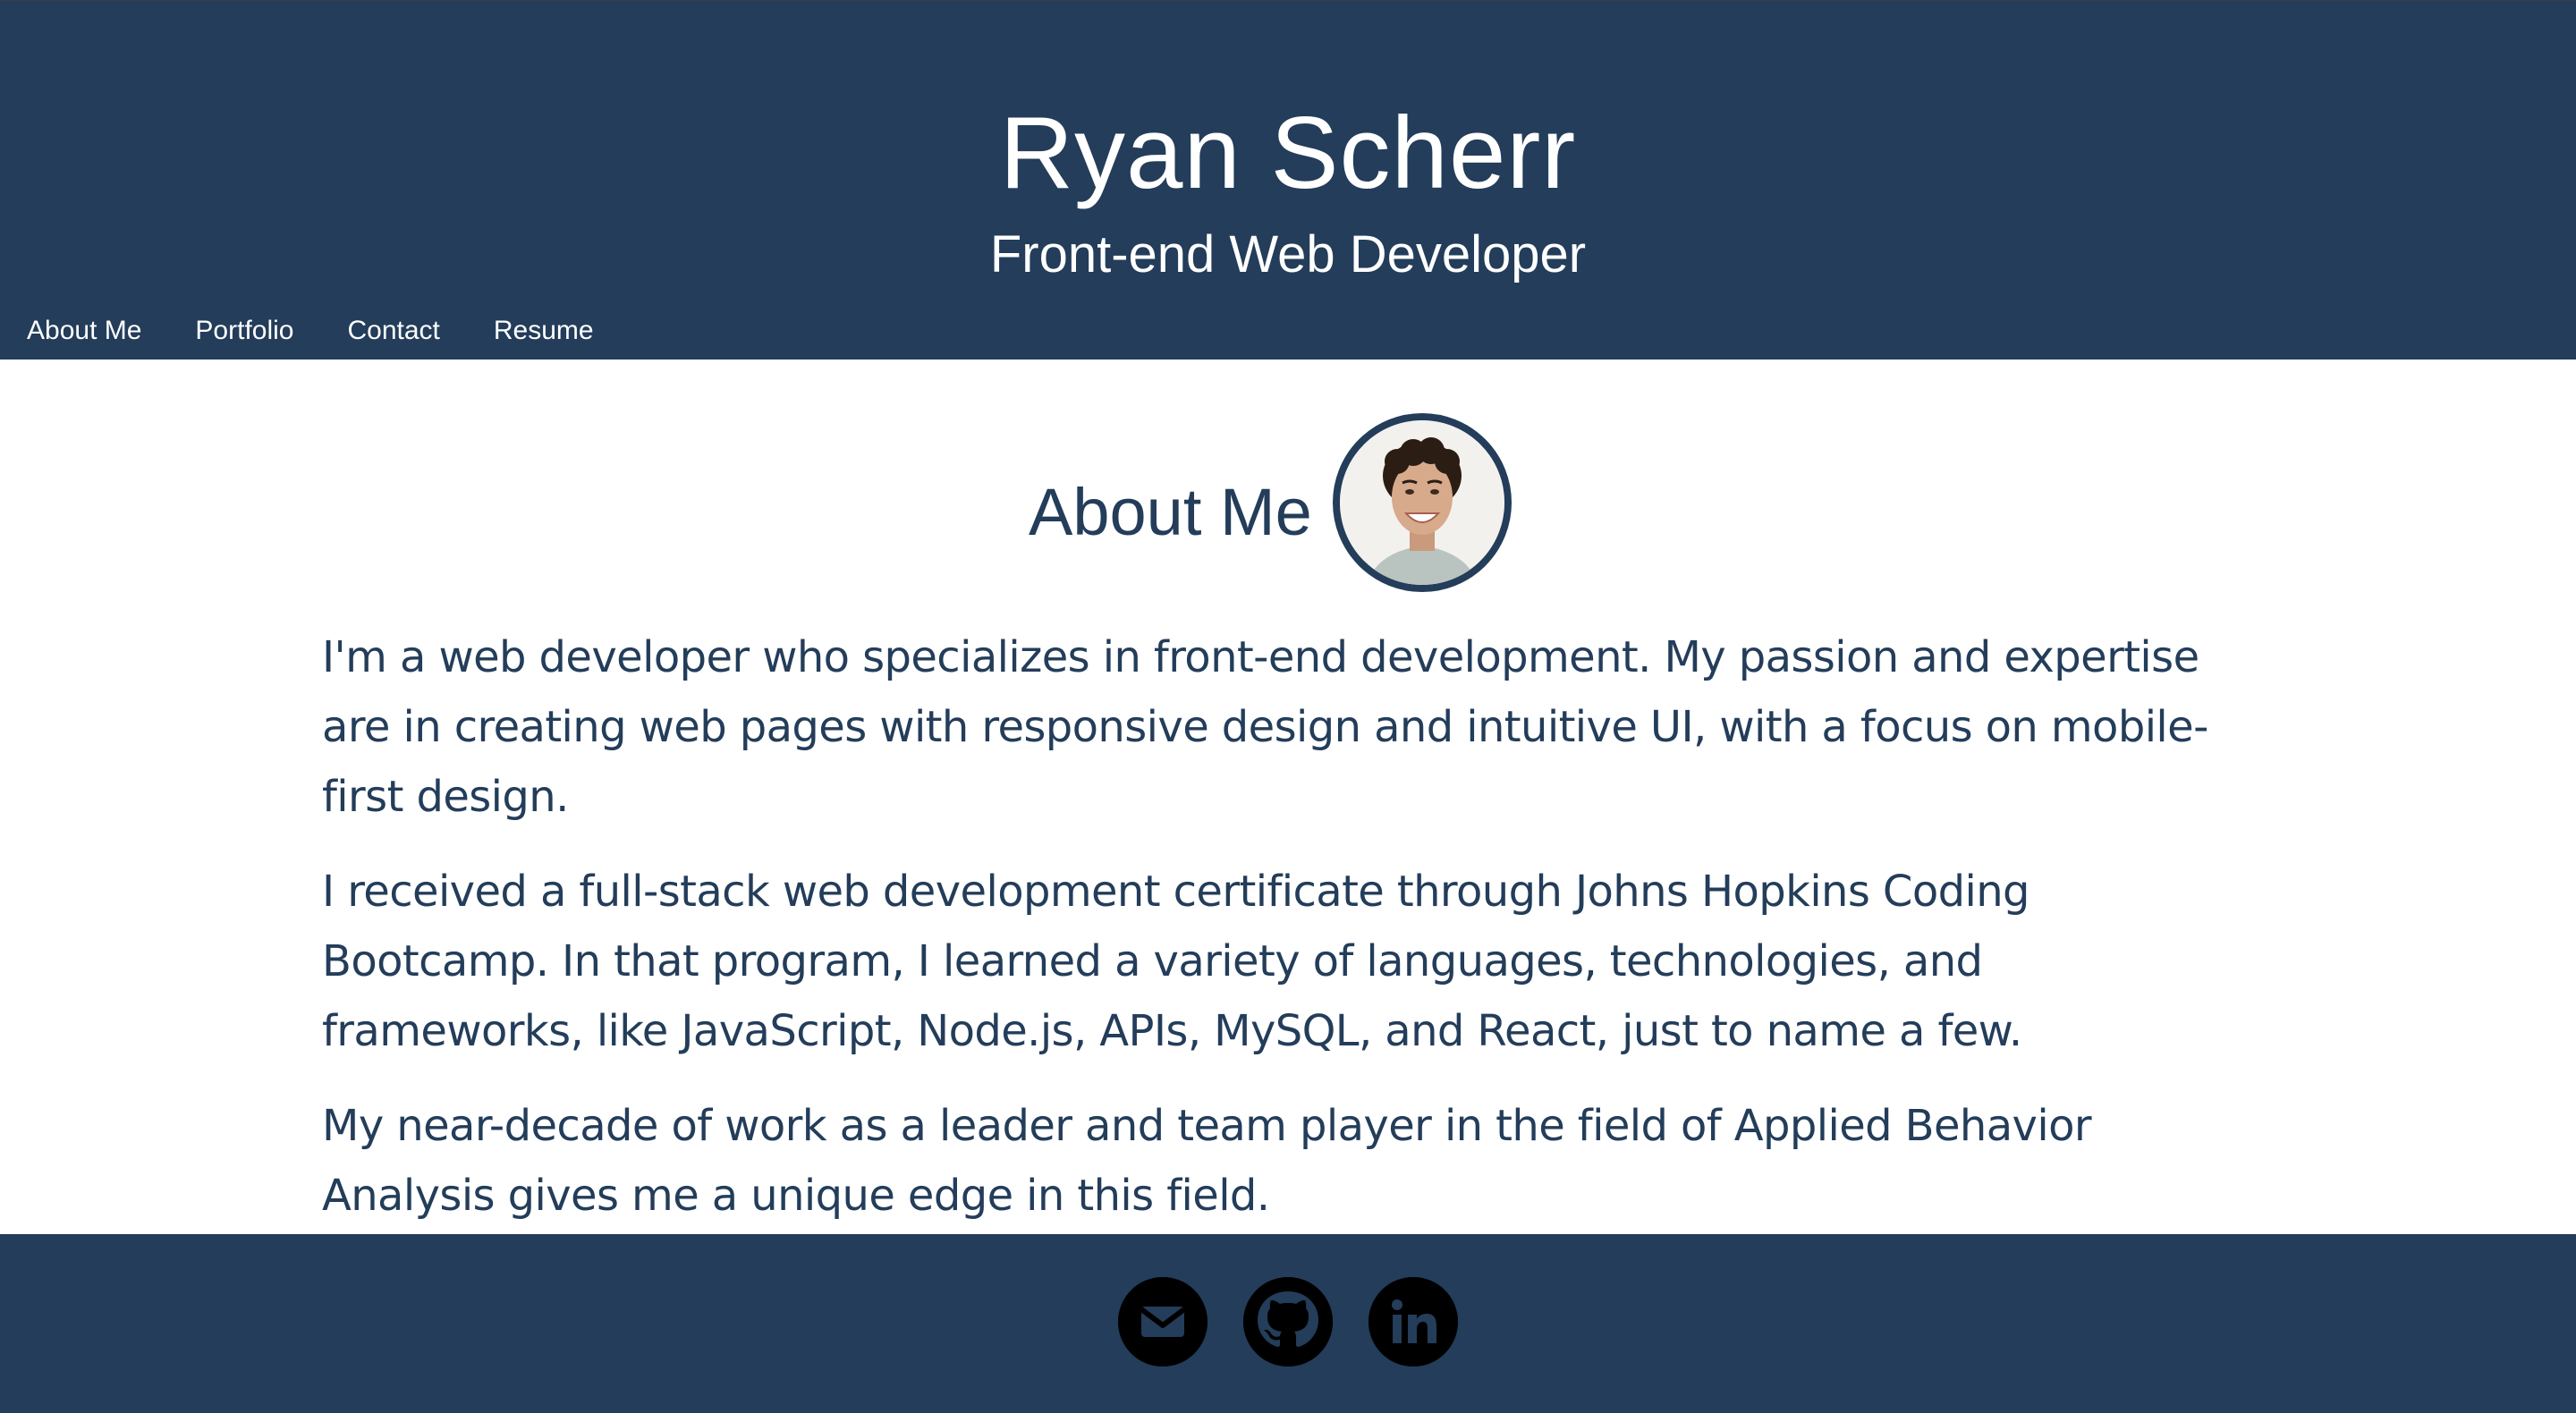 The height and width of the screenshot is (1413, 2576). I want to click on avatar, so click(1422, 502).